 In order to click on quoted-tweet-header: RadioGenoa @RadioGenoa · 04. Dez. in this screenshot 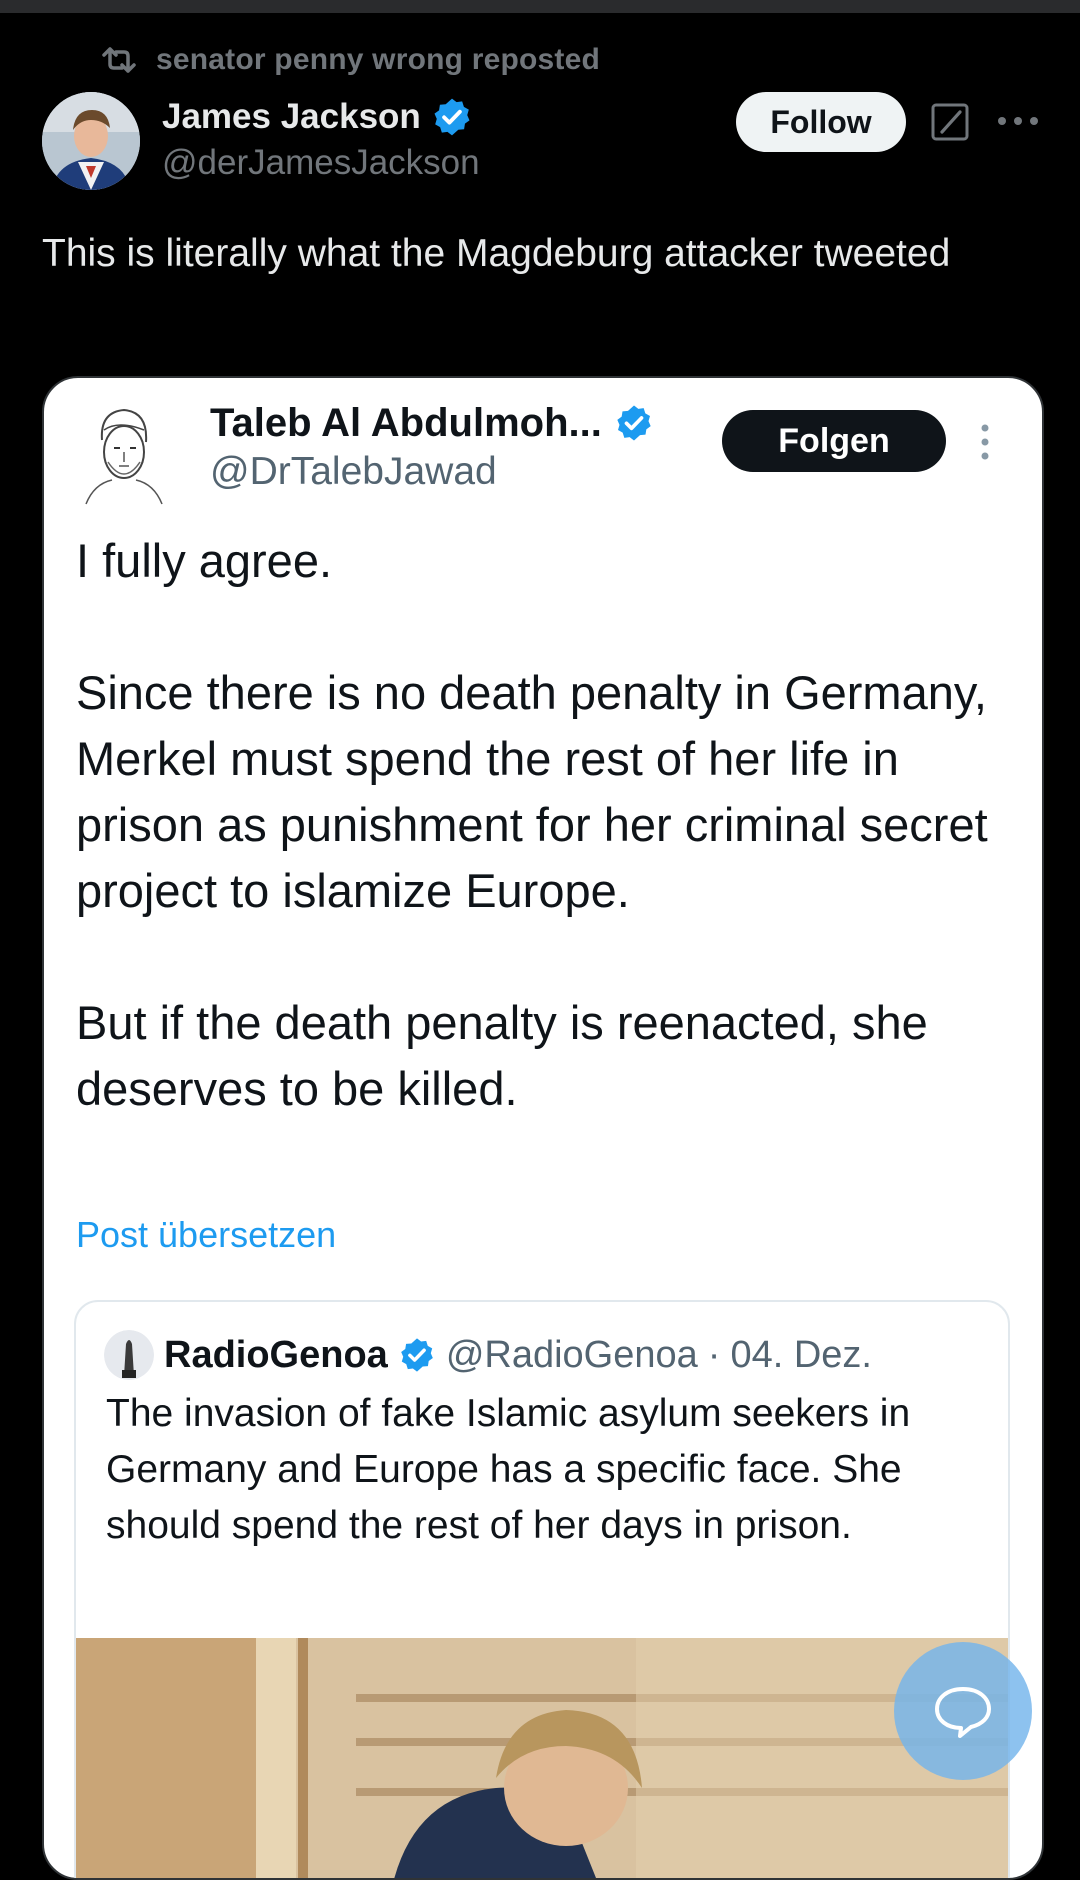, I will do `click(488, 1355)`.